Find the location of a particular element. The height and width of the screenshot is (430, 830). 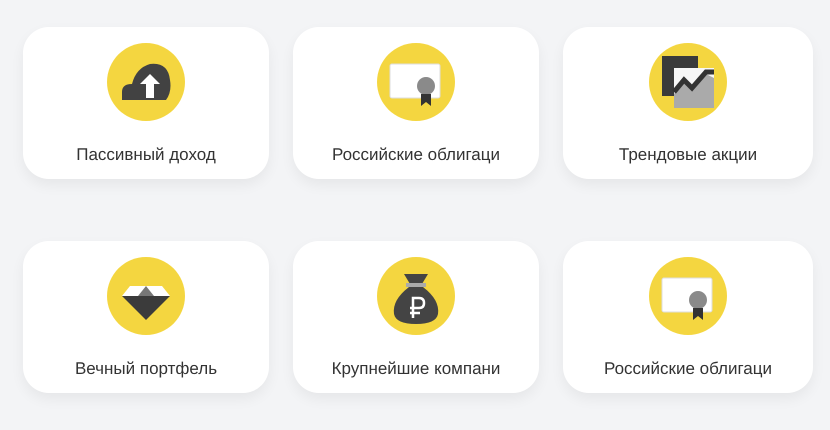

category-card: Трендовые акции is located at coordinates (688, 103).